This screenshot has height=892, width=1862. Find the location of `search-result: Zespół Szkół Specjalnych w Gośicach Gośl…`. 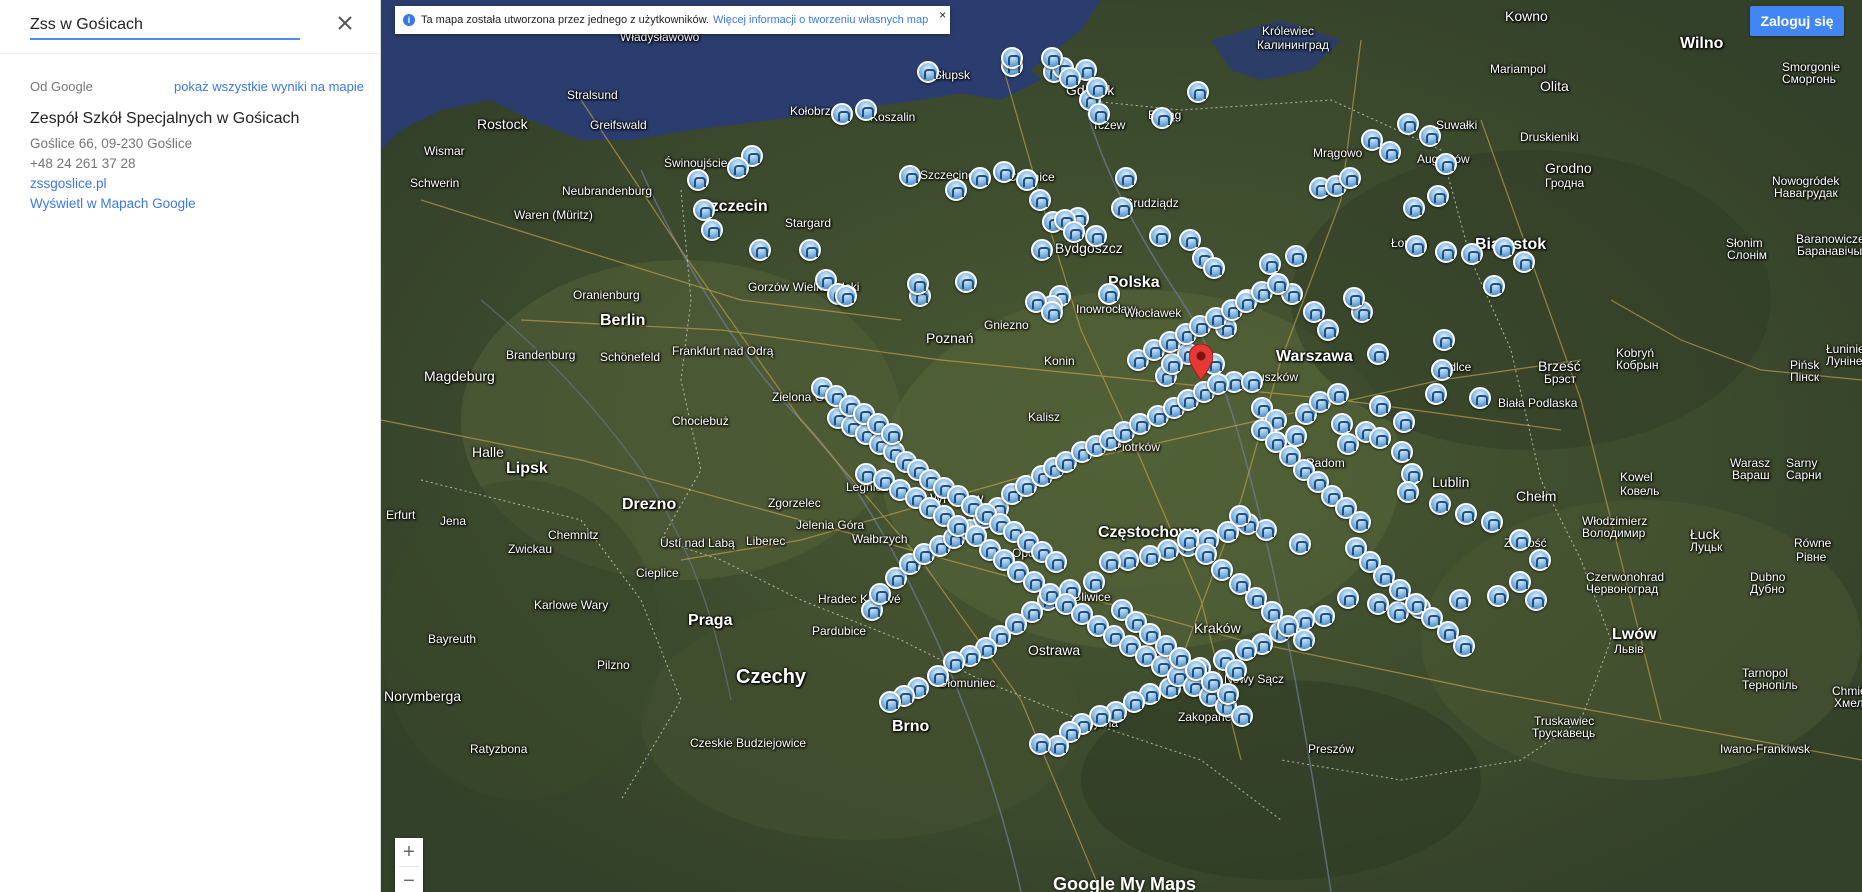

search-result: Zespół Szkół Specjalnych w Gośicach Gośl… is located at coordinates (200, 162).